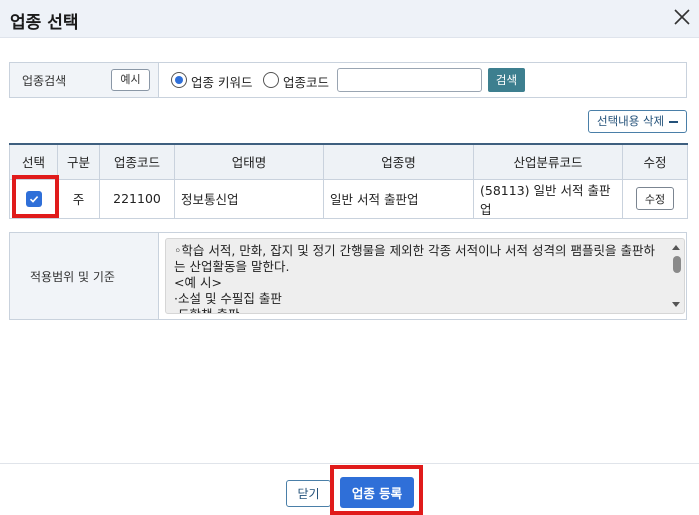 The image size is (699, 515). I want to click on scroll-down-icon, so click(676, 304).